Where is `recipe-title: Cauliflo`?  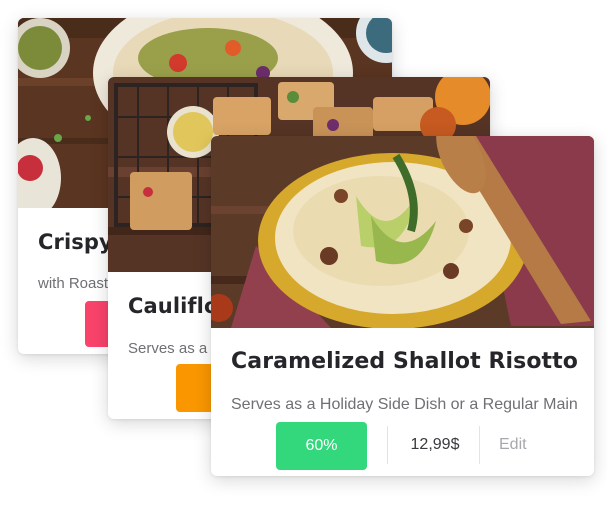 recipe-title: Cauliflo is located at coordinates (173, 306).